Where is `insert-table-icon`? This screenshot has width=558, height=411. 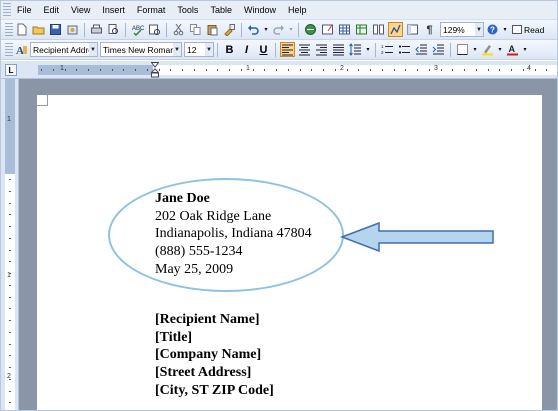 insert-table-icon is located at coordinates (344, 29).